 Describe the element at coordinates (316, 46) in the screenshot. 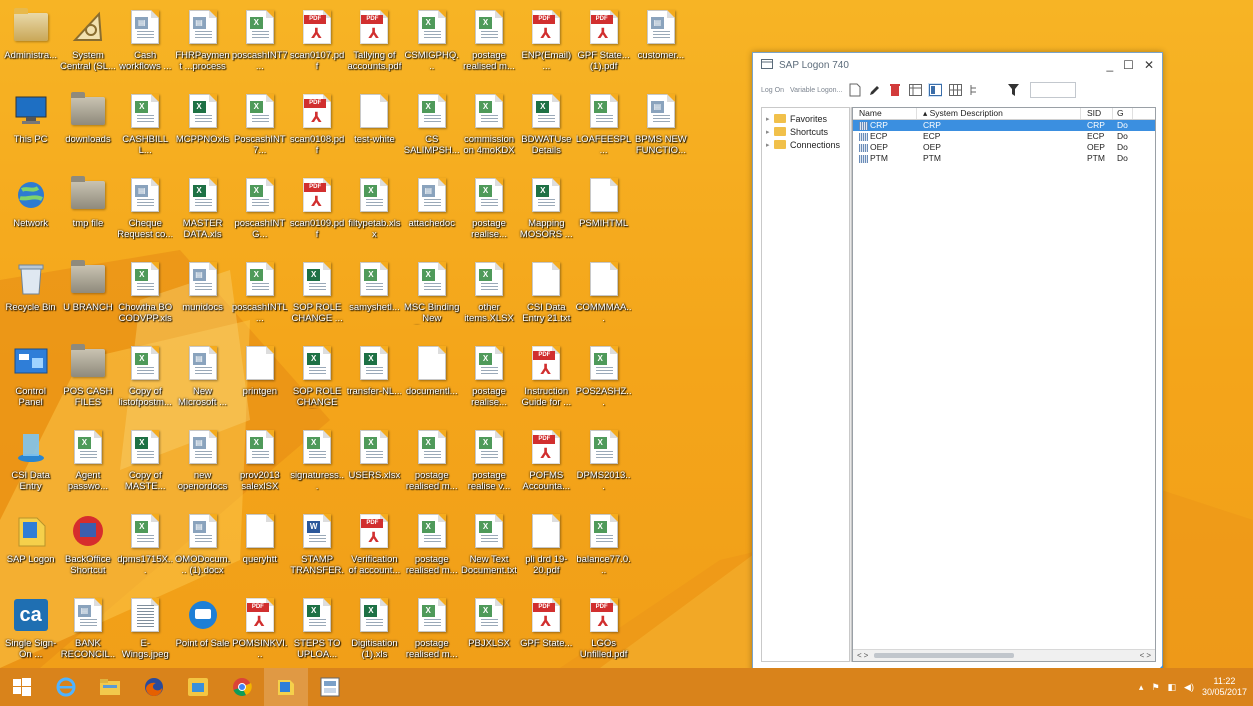

I see `desktop-icon: PDF ⅄ scan0107.pdf` at that location.